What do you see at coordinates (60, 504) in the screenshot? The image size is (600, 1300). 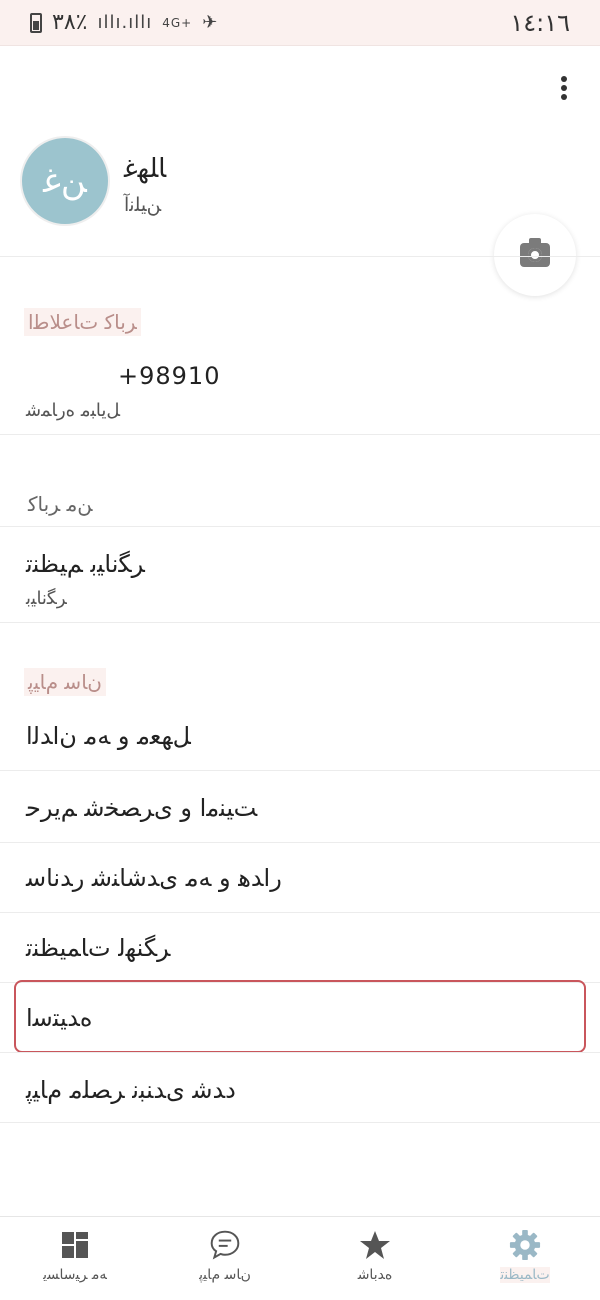 I see `section-title-user: ﻦﻣ ﺮﺑﺎﮐ` at bounding box center [60, 504].